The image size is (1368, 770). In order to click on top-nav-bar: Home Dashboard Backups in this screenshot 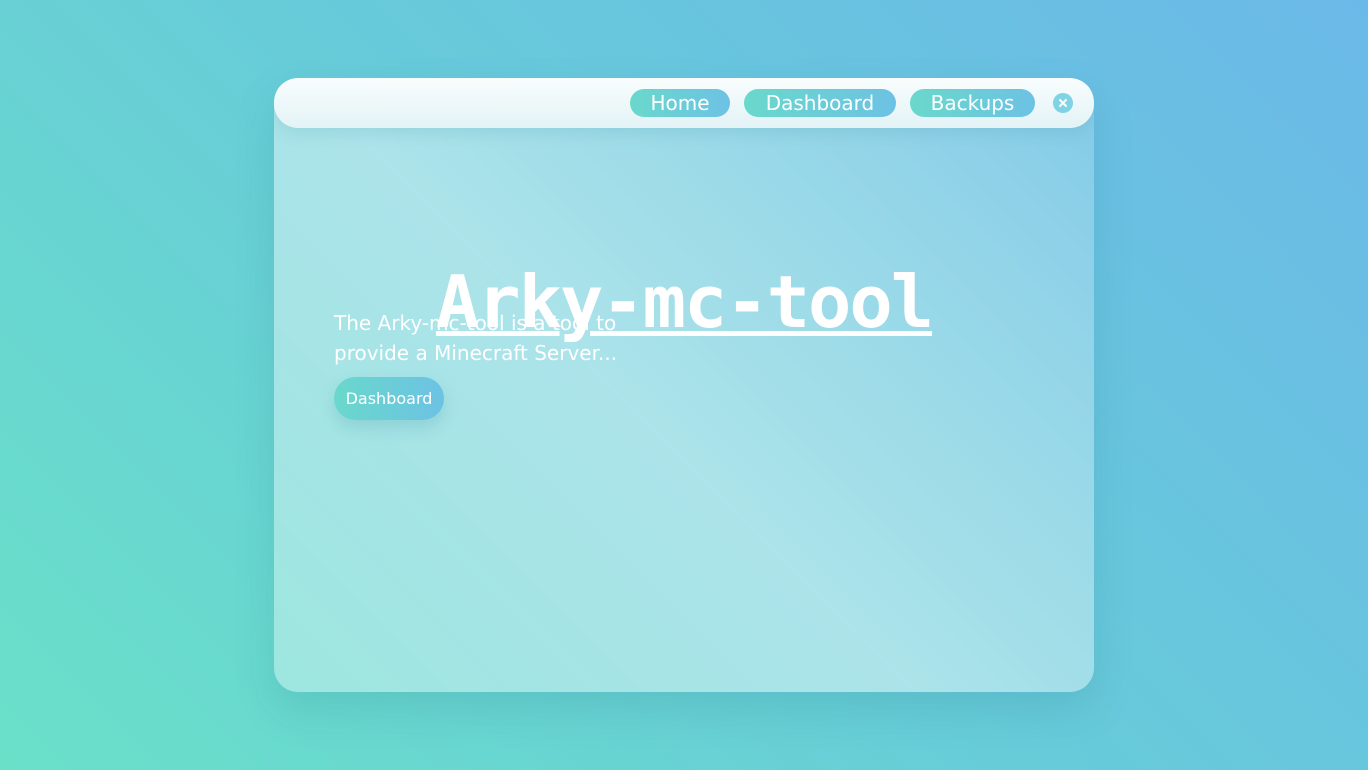, I will do `click(684, 103)`.